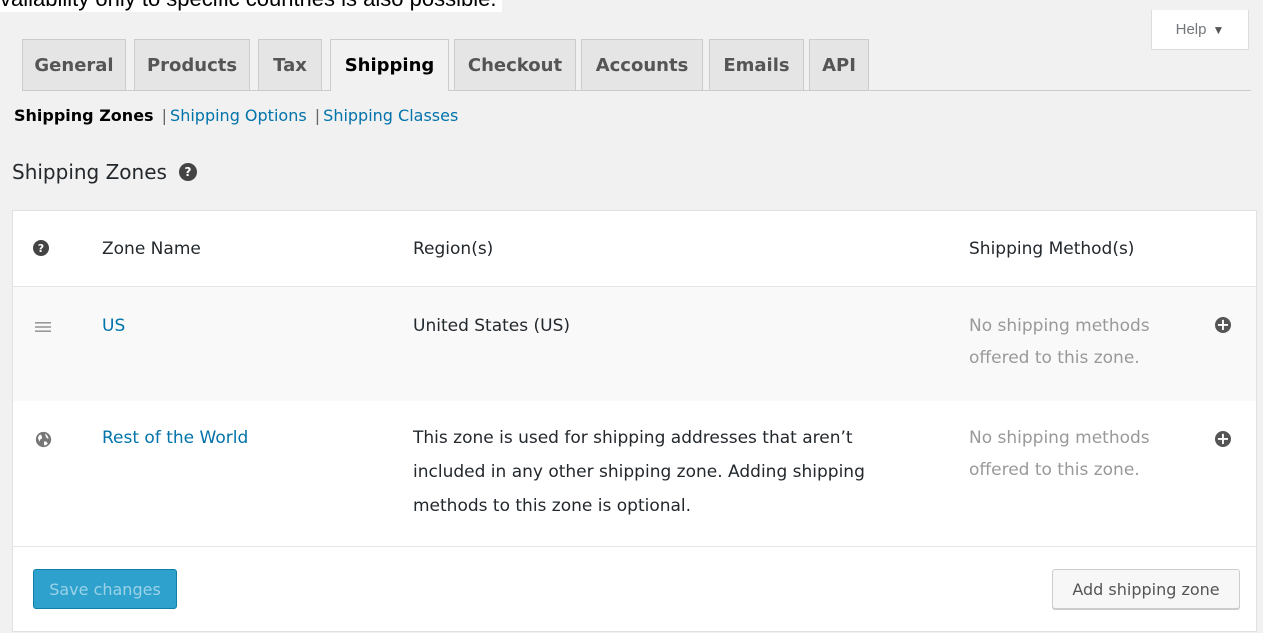 The height and width of the screenshot is (633, 1263). What do you see at coordinates (113, 326) in the screenshot?
I see `zone-name-link: US` at bounding box center [113, 326].